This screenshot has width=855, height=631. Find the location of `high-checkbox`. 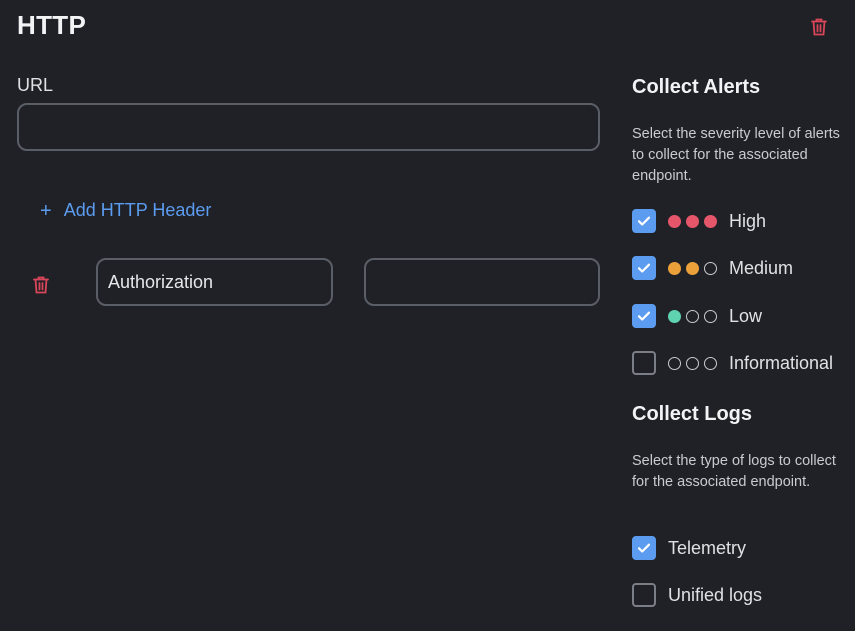

high-checkbox is located at coordinates (644, 221).